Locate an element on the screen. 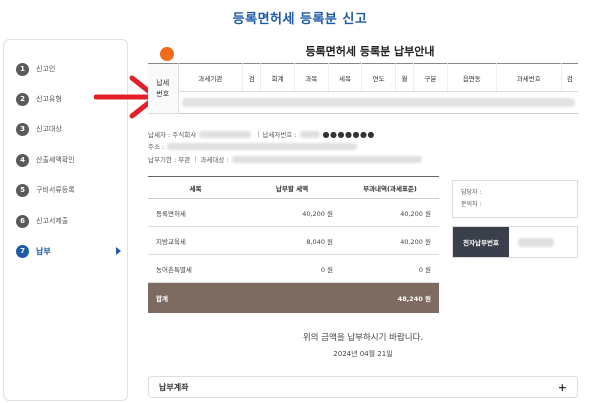  header-base: 부과내역(과세표준) is located at coordinates (390, 187).